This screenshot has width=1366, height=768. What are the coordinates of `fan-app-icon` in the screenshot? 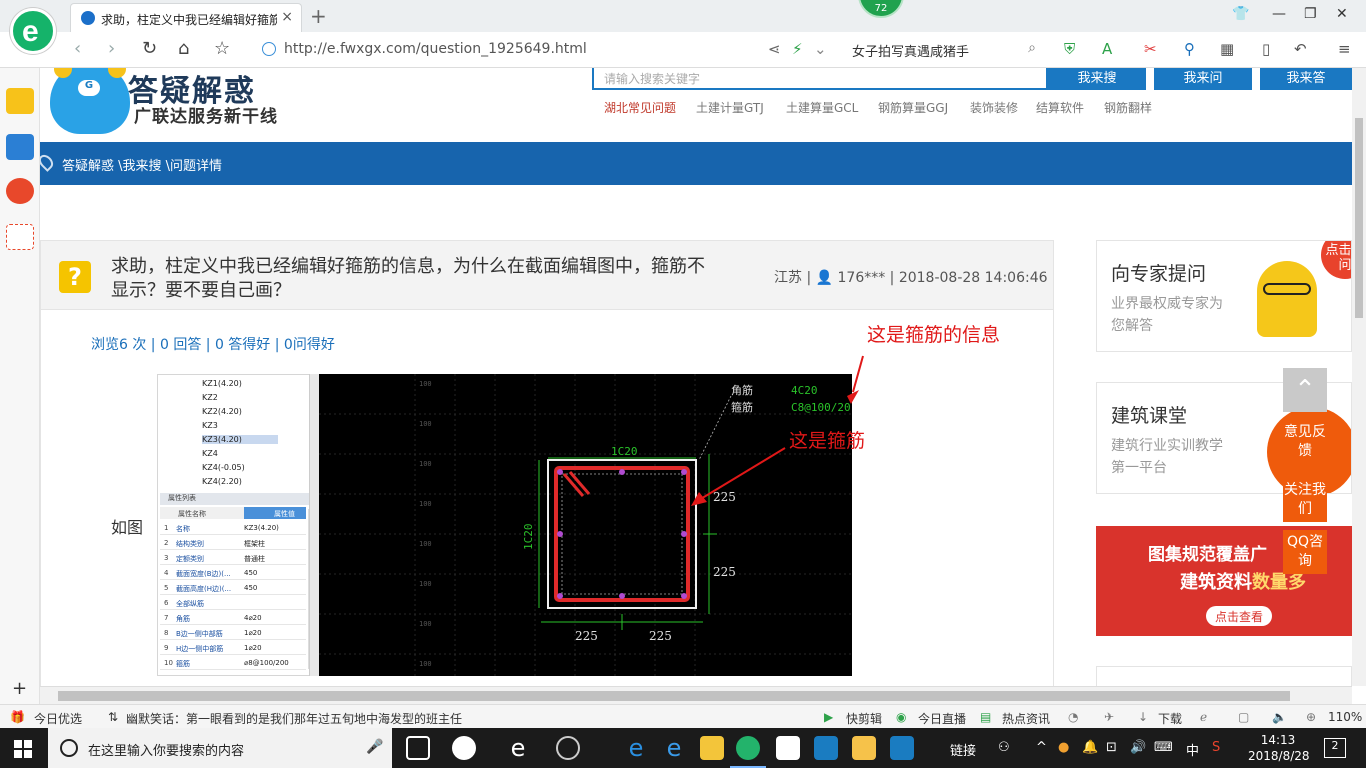 It's located at (464, 748).